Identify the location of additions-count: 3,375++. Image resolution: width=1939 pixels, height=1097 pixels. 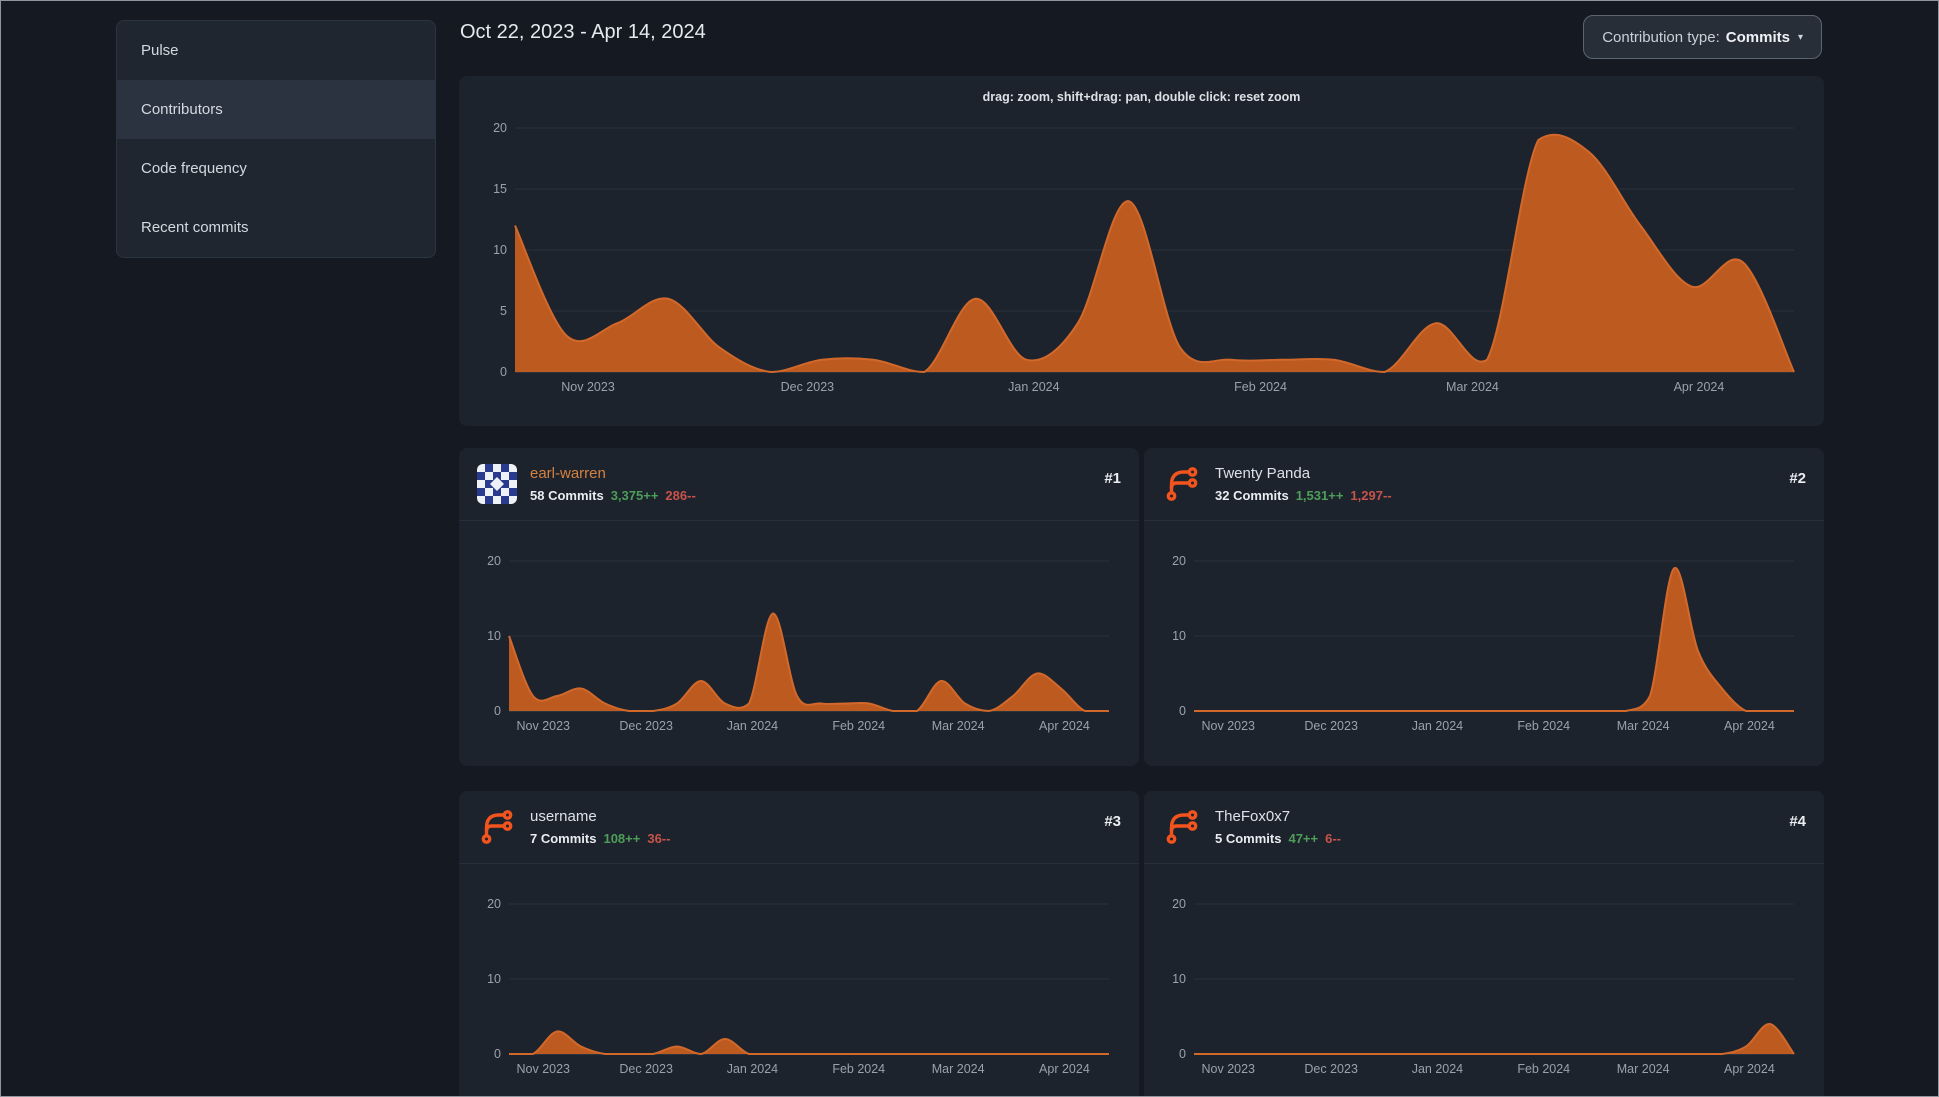
(634, 495).